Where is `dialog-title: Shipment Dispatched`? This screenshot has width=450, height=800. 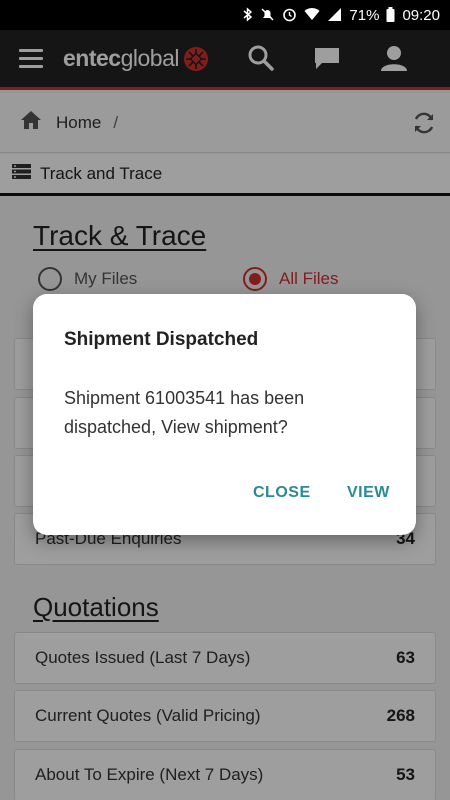 dialog-title: Shipment Dispatched is located at coordinates (161, 339).